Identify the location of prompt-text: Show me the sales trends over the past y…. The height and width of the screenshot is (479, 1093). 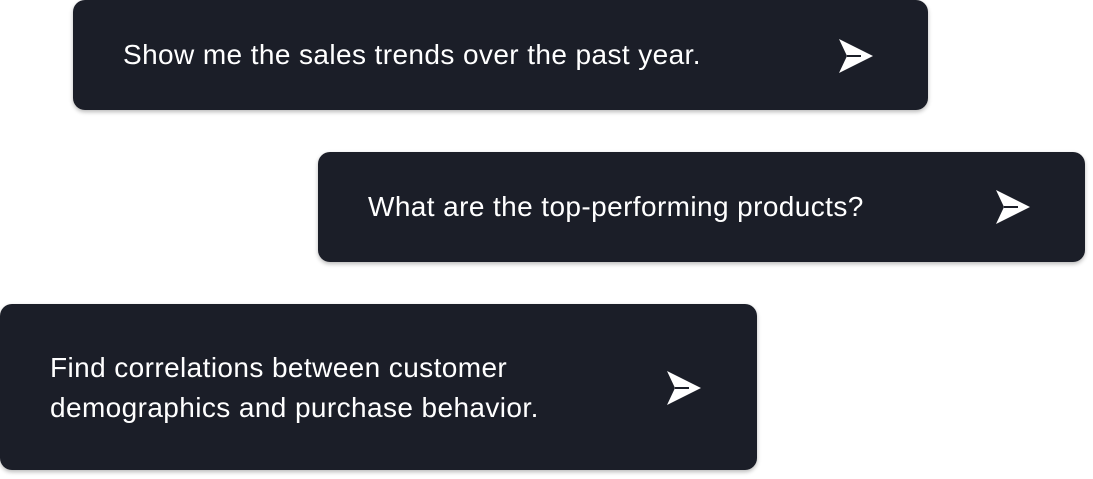
(412, 54).